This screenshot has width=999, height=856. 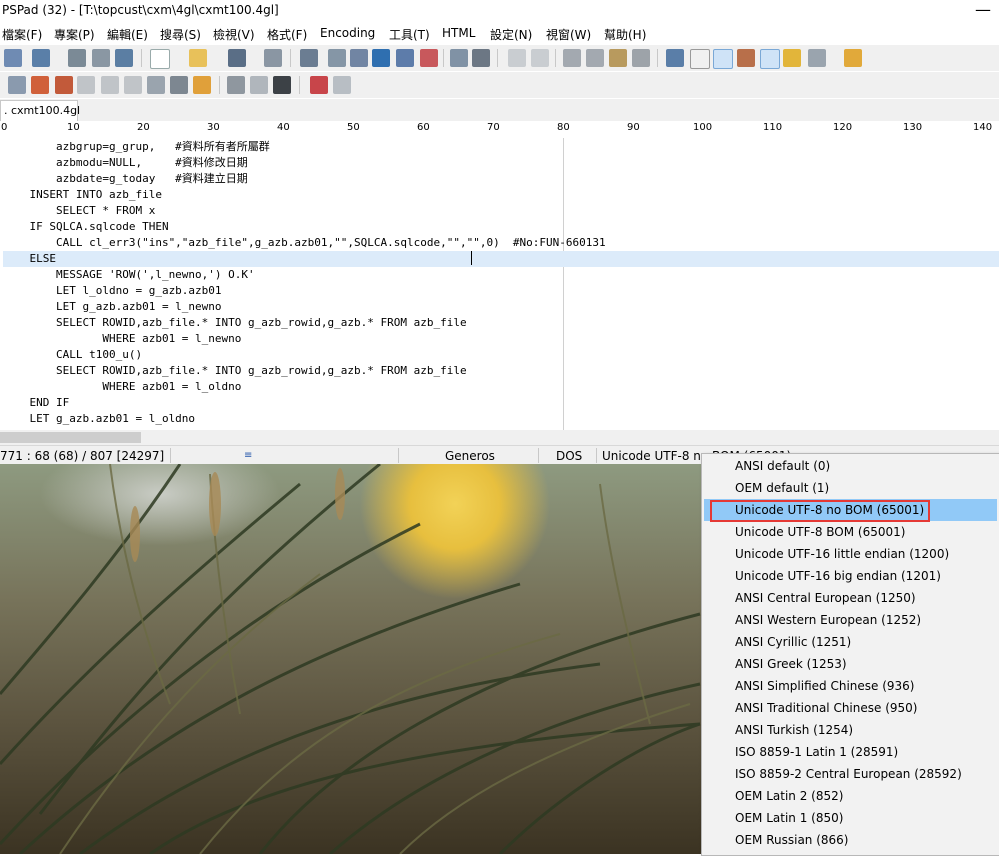 I want to click on tab-label: . cxmt100.4gl, so click(x=42, y=110).